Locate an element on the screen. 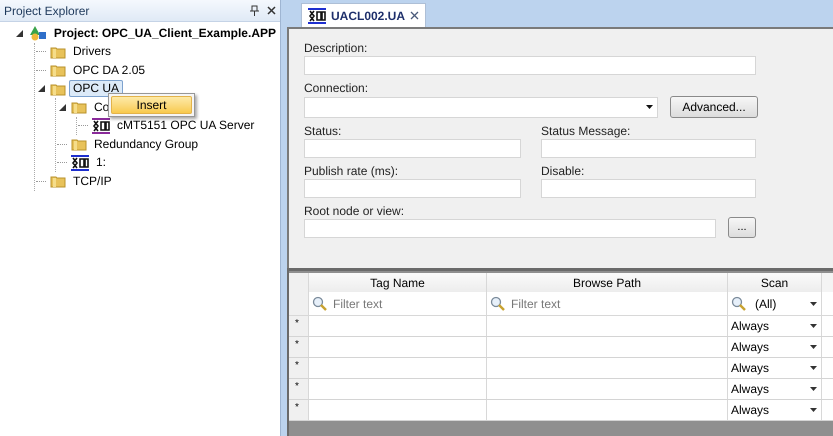 The width and height of the screenshot is (833, 436). row-header-cell is located at coordinates (299, 304).